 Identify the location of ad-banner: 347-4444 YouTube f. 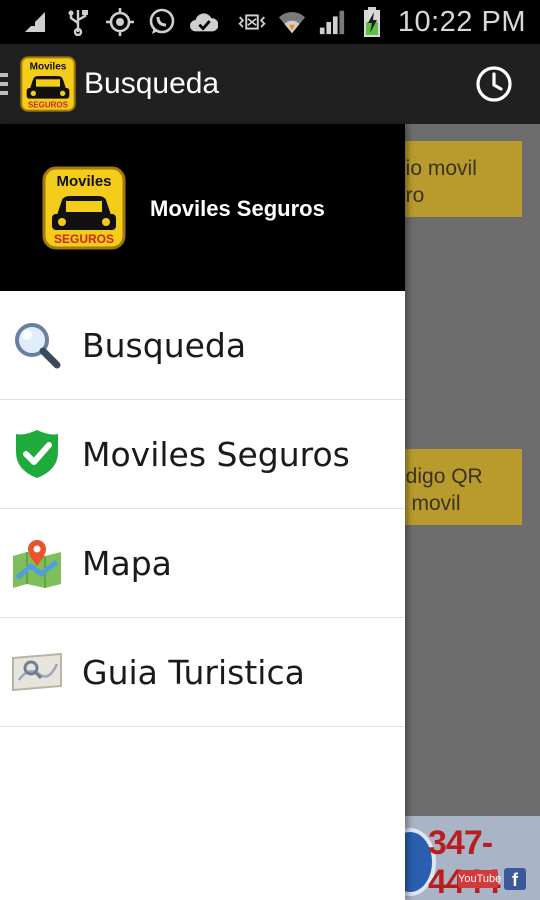
(472, 858).